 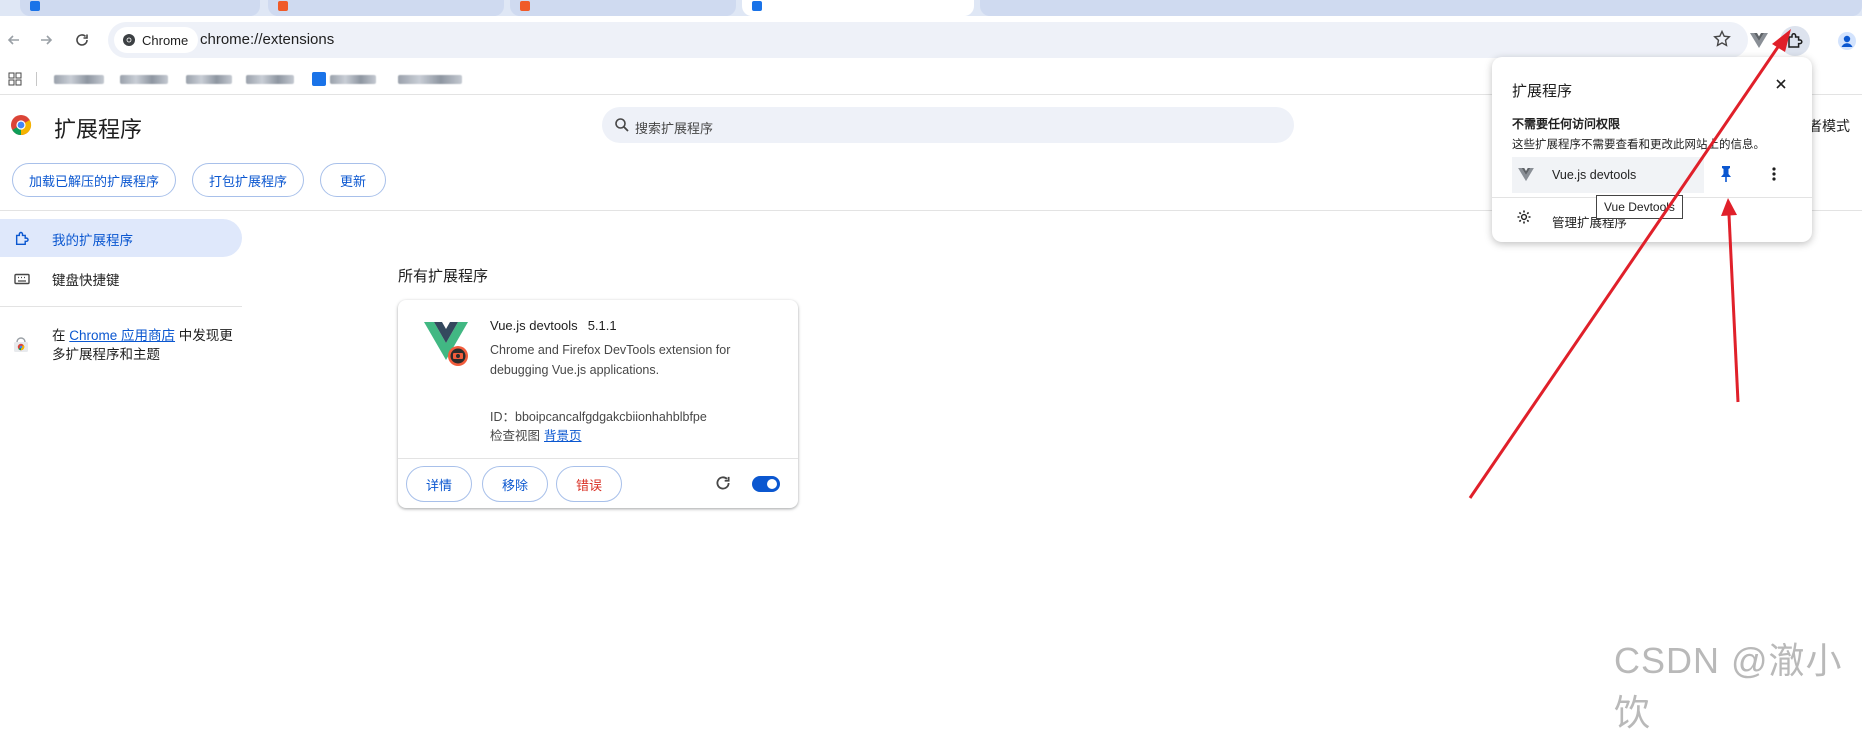 I want to click on webstore-icon, so click(x=21, y=345).